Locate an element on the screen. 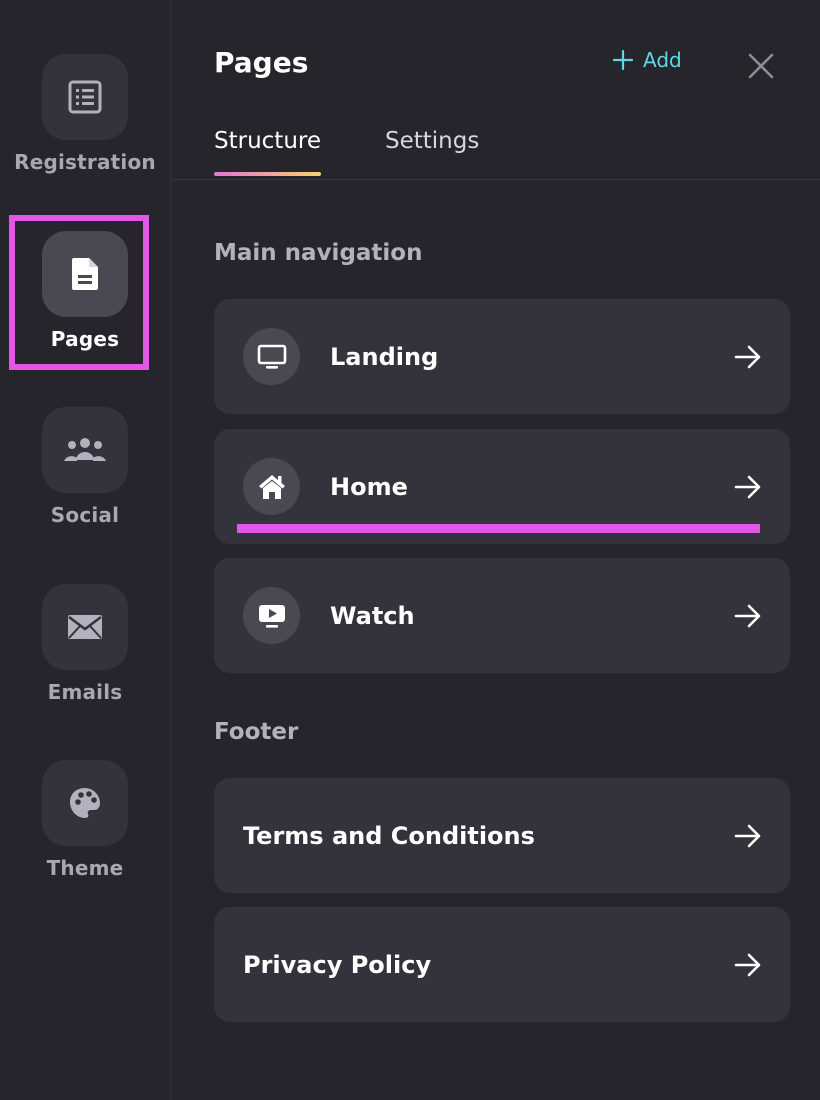  close-icon is located at coordinates (761, 66).